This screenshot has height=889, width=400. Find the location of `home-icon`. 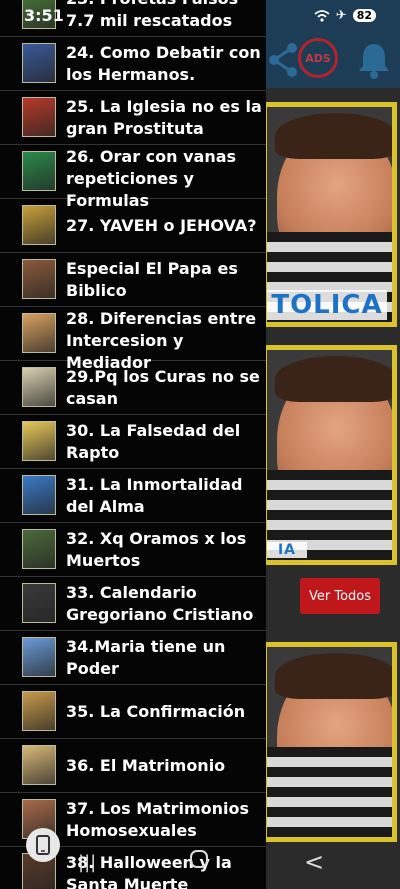

home-icon is located at coordinates (199, 859).